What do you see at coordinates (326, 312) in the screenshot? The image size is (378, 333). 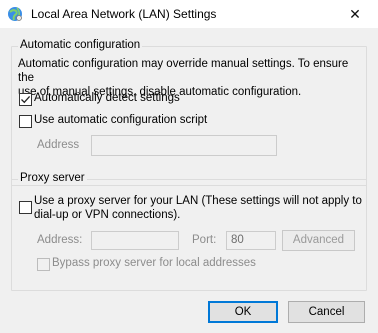 I see `cancel-button: Cancel` at bounding box center [326, 312].